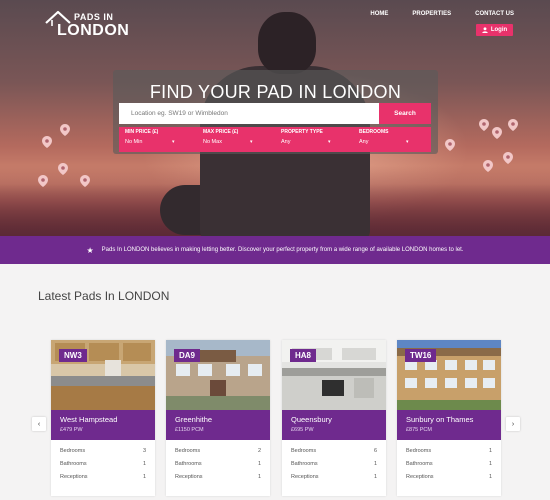 The image size is (550, 500). I want to click on property-price: £1150 PCM, so click(189, 430).